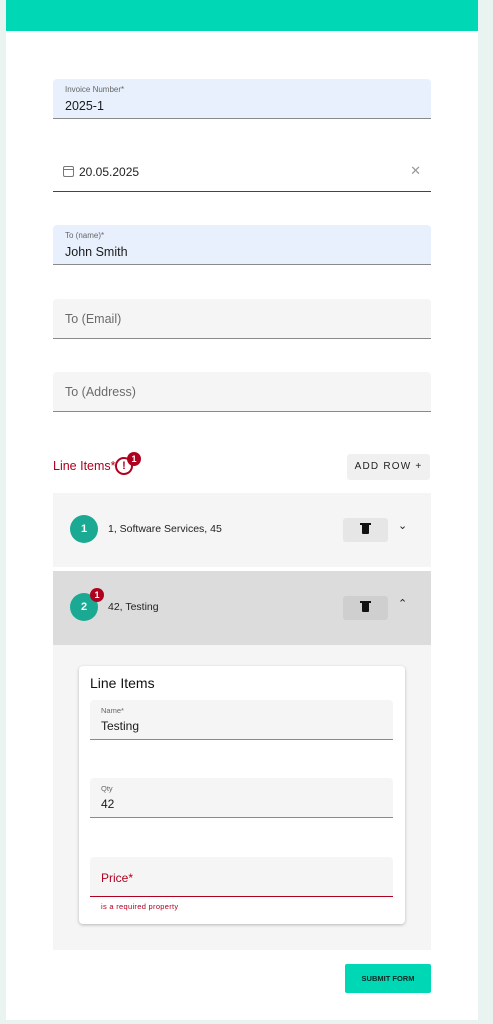 The height and width of the screenshot is (1024, 493). I want to click on to-name-label: To (name)*, so click(85, 235).